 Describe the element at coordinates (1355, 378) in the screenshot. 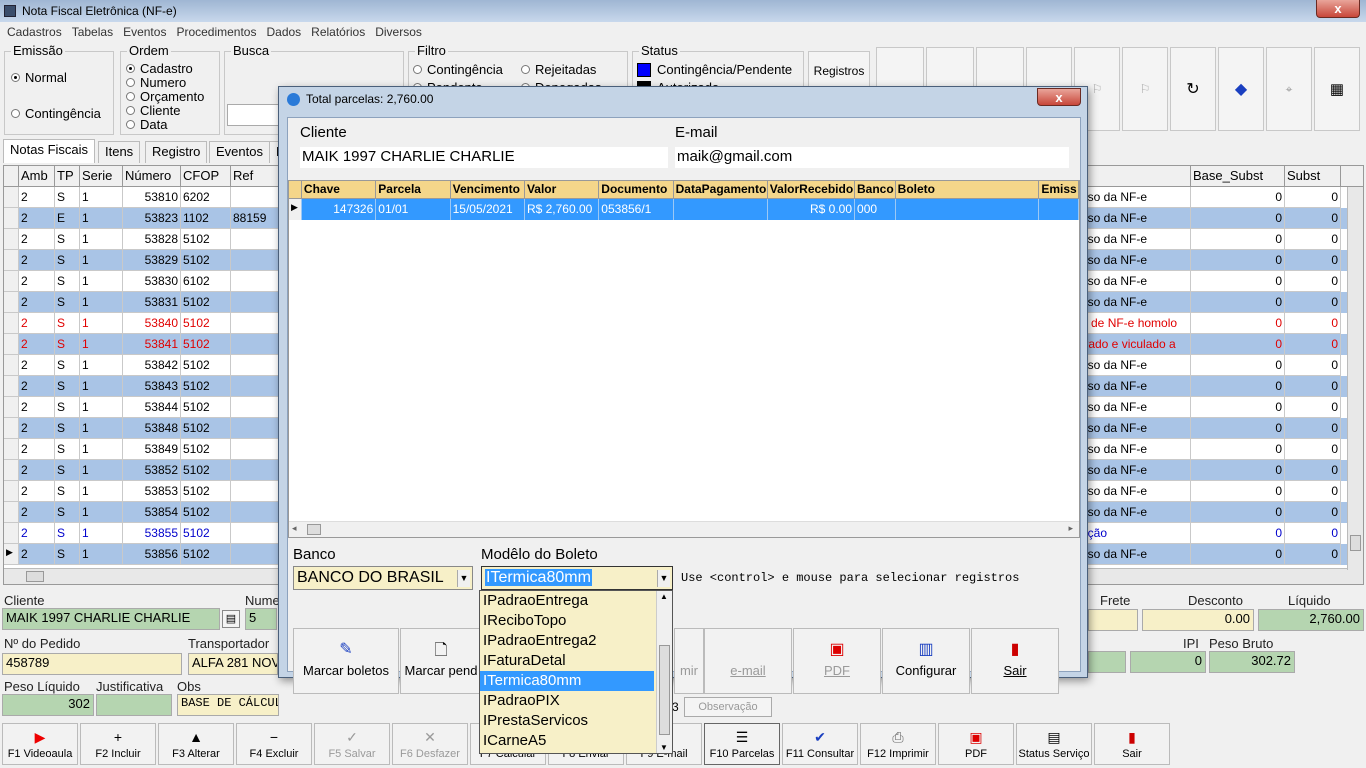

I see `grid-vscrollbar` at that location.